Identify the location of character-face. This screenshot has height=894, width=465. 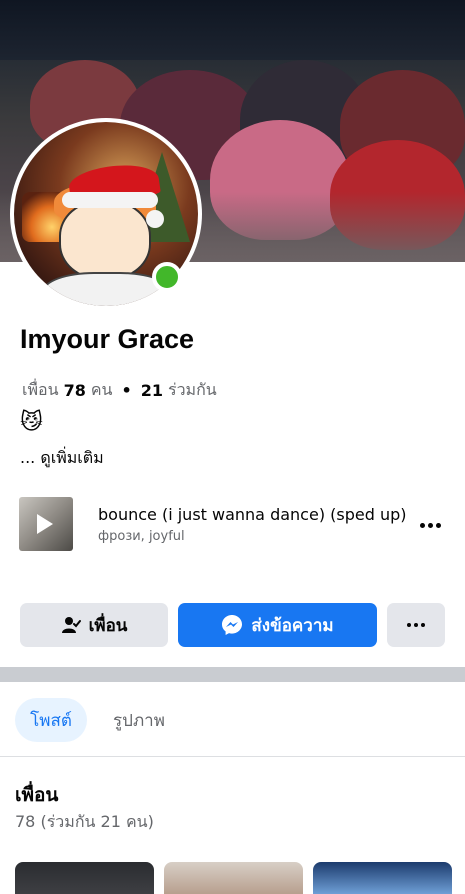
(105, 240).